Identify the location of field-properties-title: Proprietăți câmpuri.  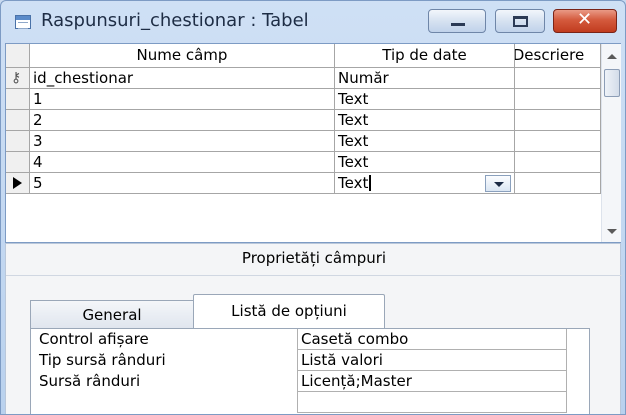
(314, 258).